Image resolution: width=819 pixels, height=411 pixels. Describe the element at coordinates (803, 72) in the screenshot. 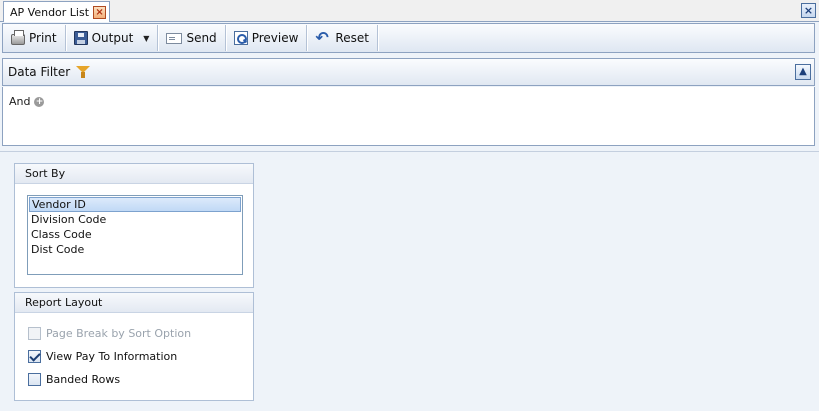

I see `collapse-icon: ▲` at that location.